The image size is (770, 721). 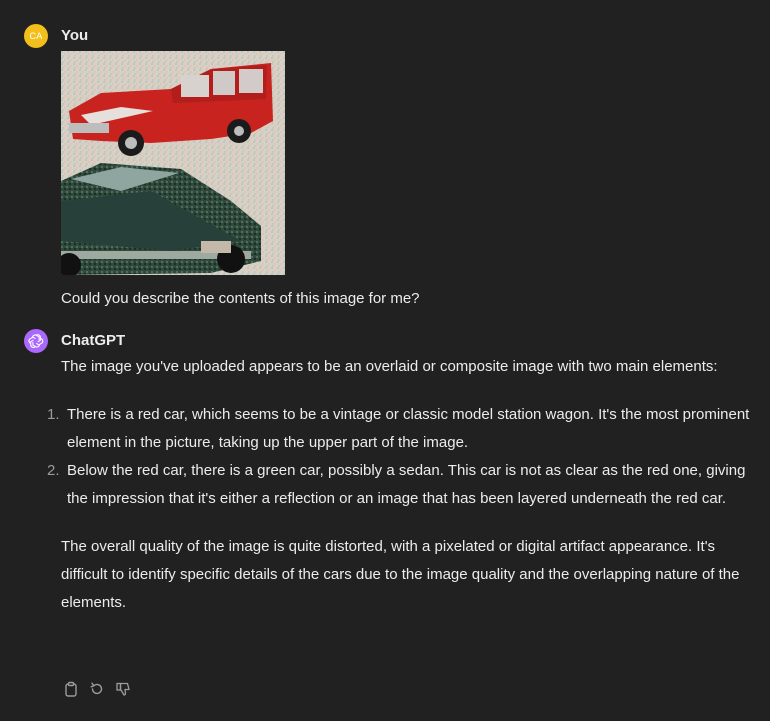 What do you see at coordinates (75, 35) in the screenshot?
I see `user-author-name: You` at bounding box center [75, 35].